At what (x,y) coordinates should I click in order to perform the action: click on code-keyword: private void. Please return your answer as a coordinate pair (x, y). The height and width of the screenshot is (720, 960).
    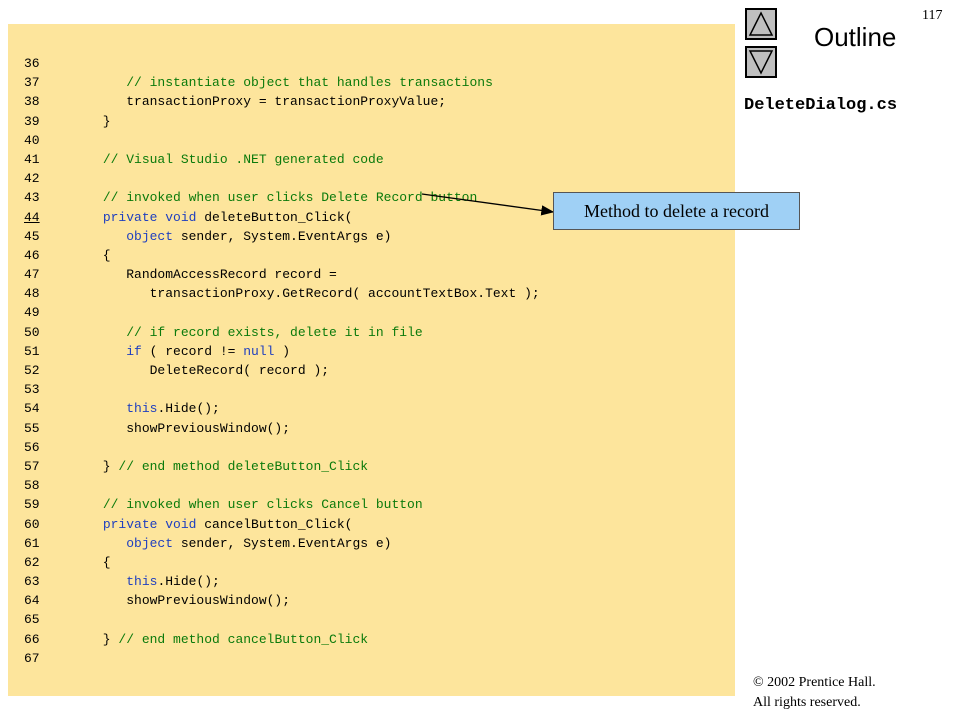
    Looking at the image, I should click on (149, 524).